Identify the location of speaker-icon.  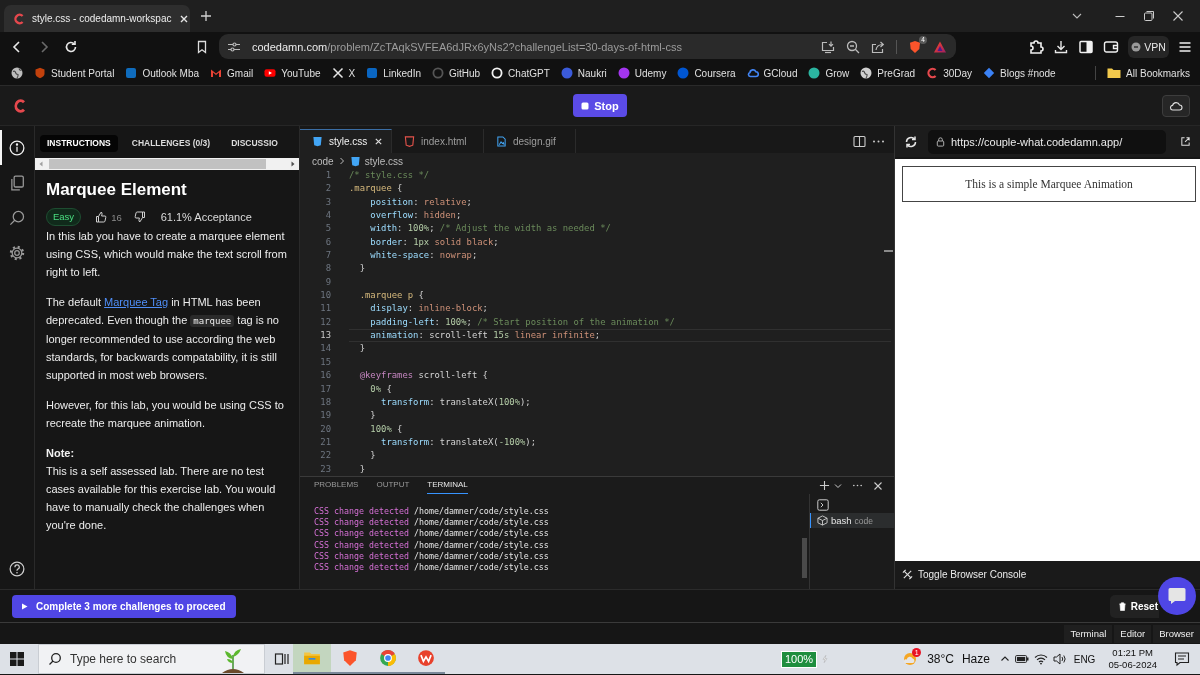
(1059, 659).